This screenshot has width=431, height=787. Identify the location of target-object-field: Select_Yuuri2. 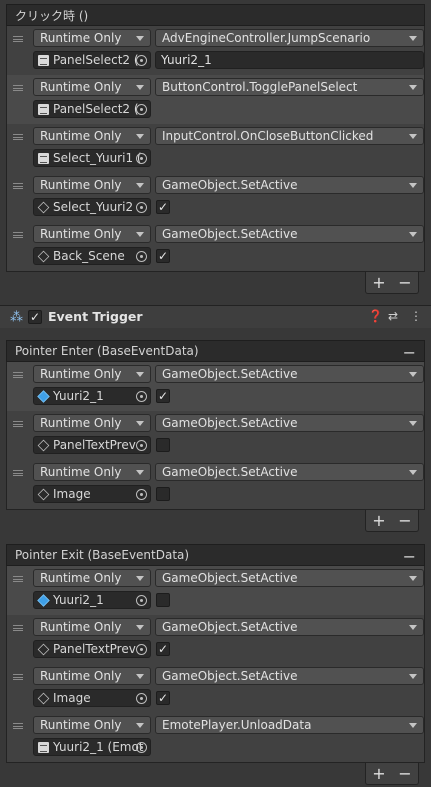
(92, 207).